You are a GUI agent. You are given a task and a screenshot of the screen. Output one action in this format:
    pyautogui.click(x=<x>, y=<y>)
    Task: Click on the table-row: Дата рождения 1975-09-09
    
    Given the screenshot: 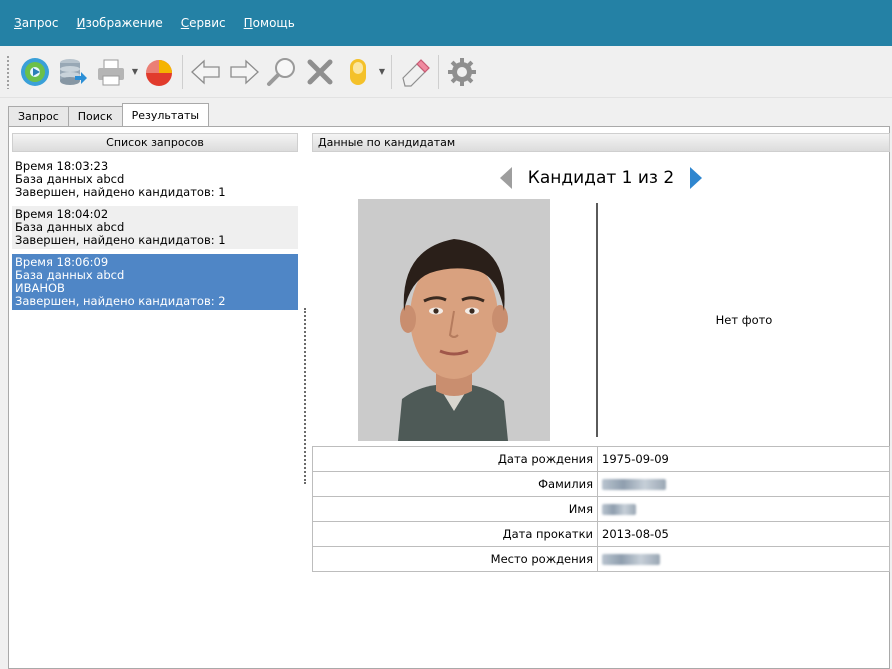 What is the action you would take?
    pyautogui.click(x=601, y=459)
    